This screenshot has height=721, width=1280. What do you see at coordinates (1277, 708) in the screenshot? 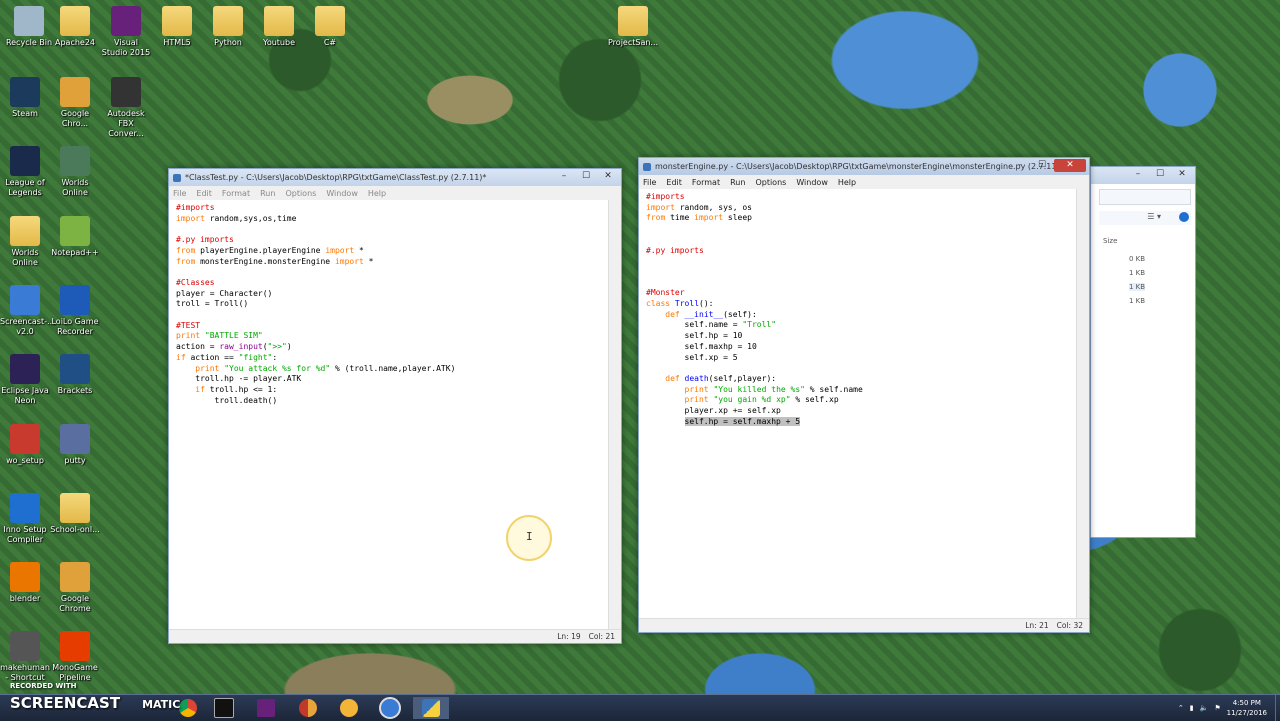
I see `show-desktop-button` at bounding box center [1277, 708].